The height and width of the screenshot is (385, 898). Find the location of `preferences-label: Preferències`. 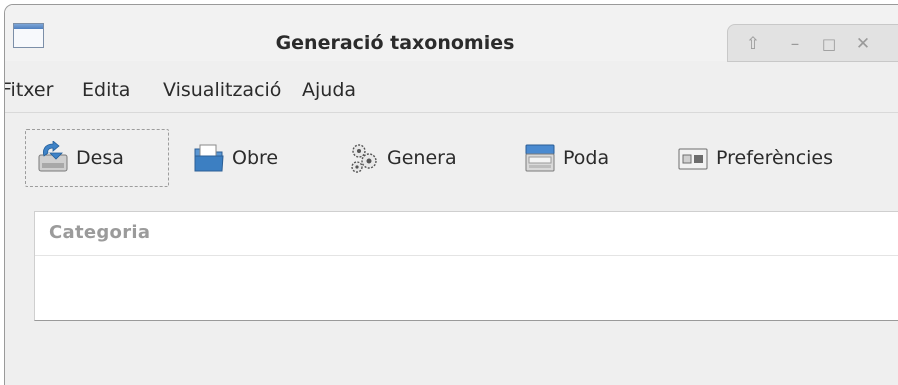

preferences-label: Preferències is located at coordinates (775, 158).